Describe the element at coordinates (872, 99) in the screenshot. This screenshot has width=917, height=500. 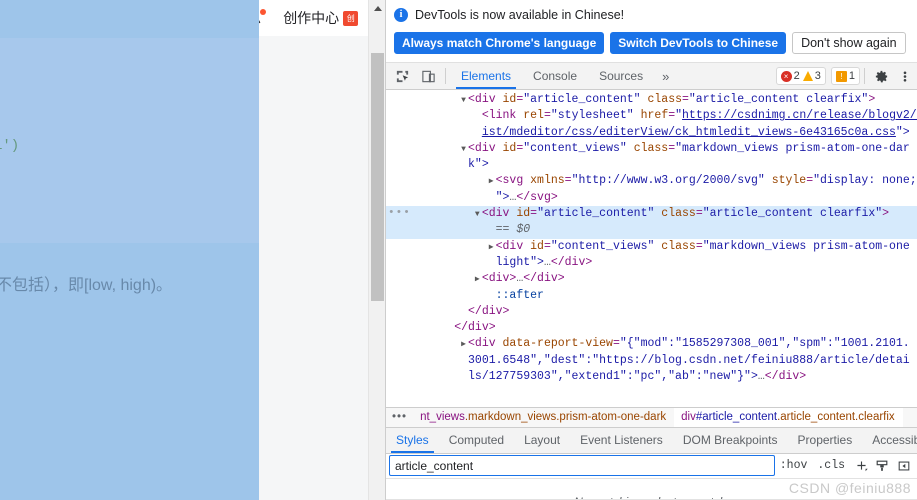
I see `dom-token: >` at that location.